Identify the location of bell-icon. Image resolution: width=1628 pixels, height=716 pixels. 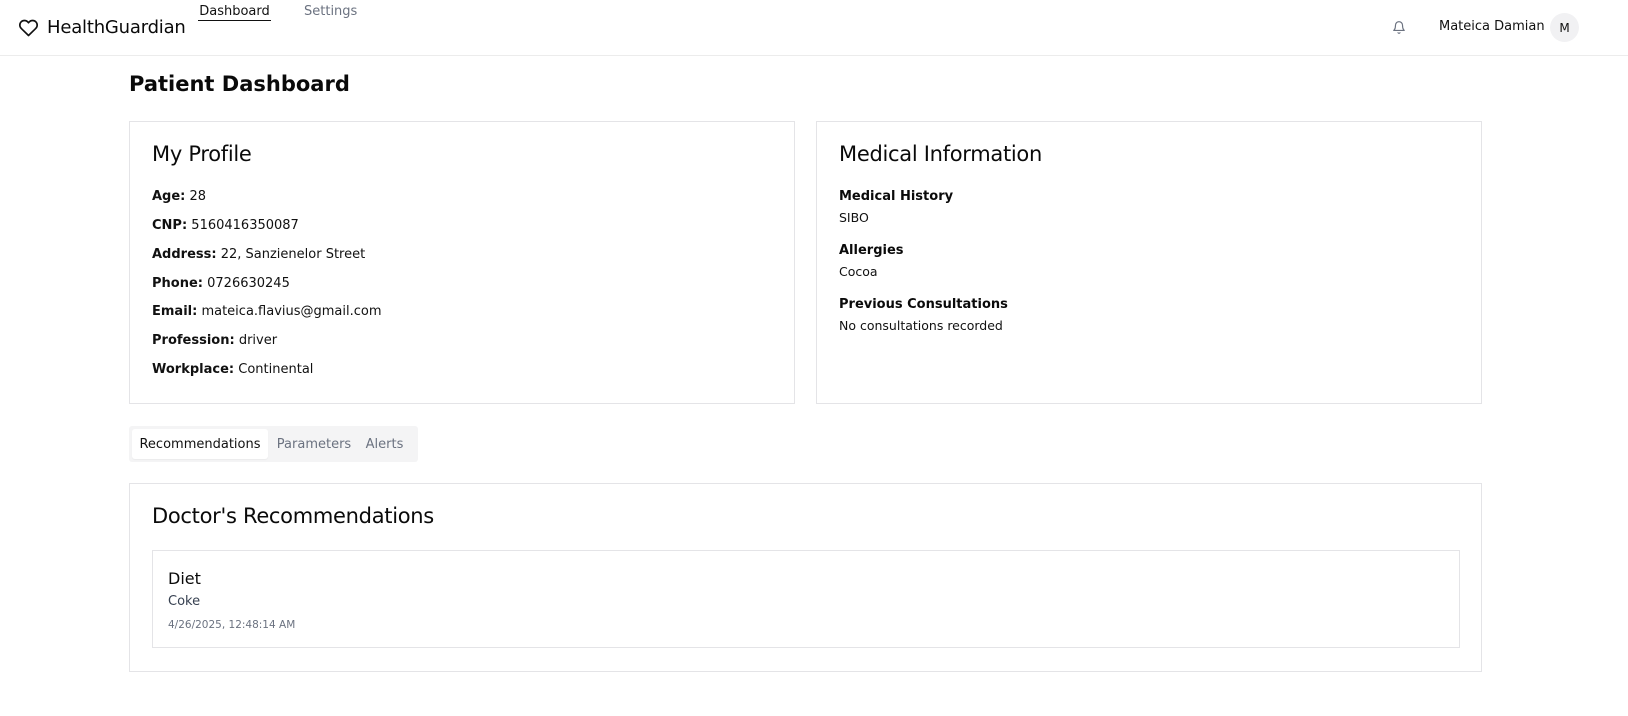
(1399, 29).